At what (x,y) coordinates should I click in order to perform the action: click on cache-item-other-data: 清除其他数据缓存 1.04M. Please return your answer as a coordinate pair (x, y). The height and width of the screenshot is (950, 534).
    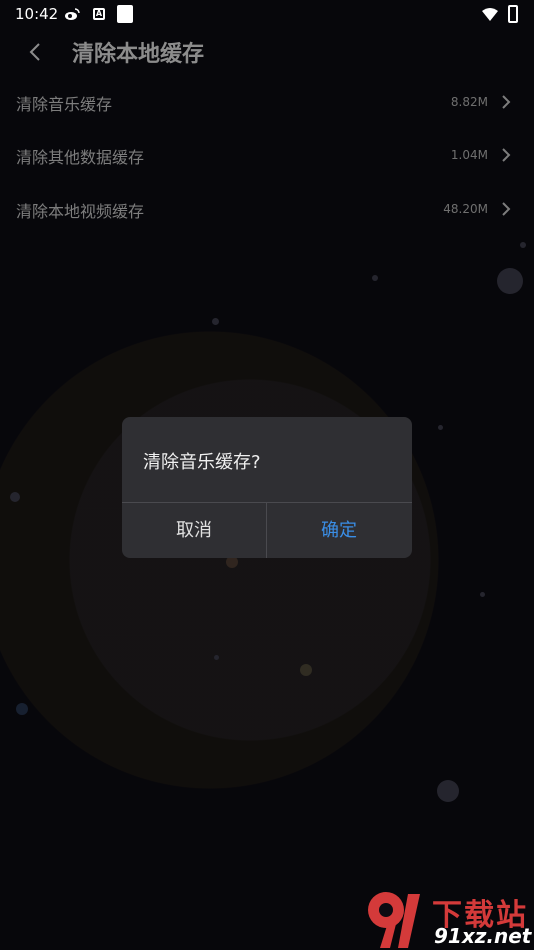
    Looking at the image, I should click on (267, 156).